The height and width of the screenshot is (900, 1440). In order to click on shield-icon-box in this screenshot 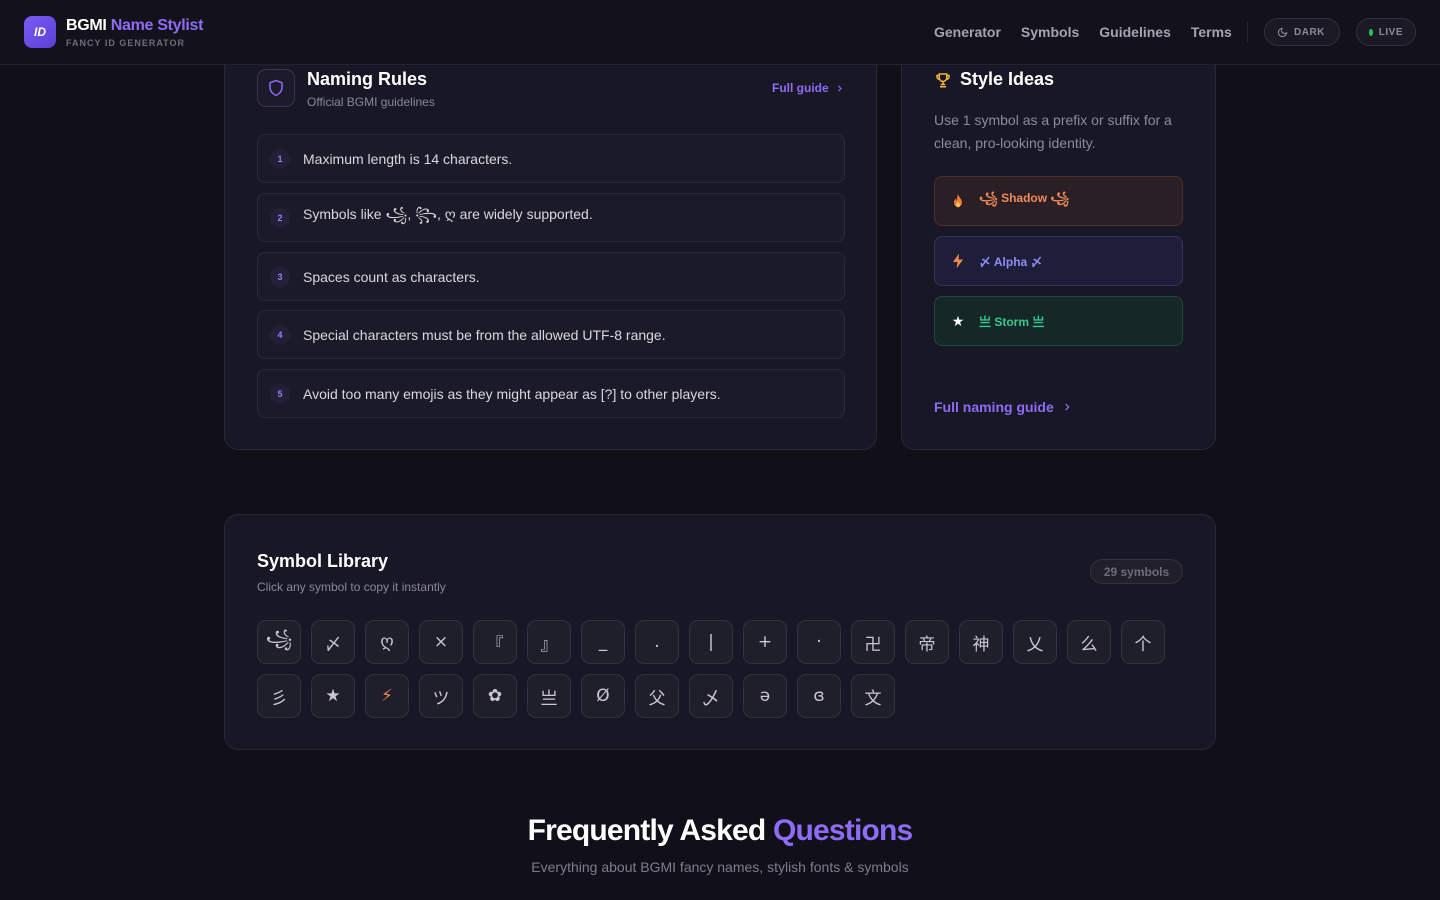, I will do `click(276, 88)`.